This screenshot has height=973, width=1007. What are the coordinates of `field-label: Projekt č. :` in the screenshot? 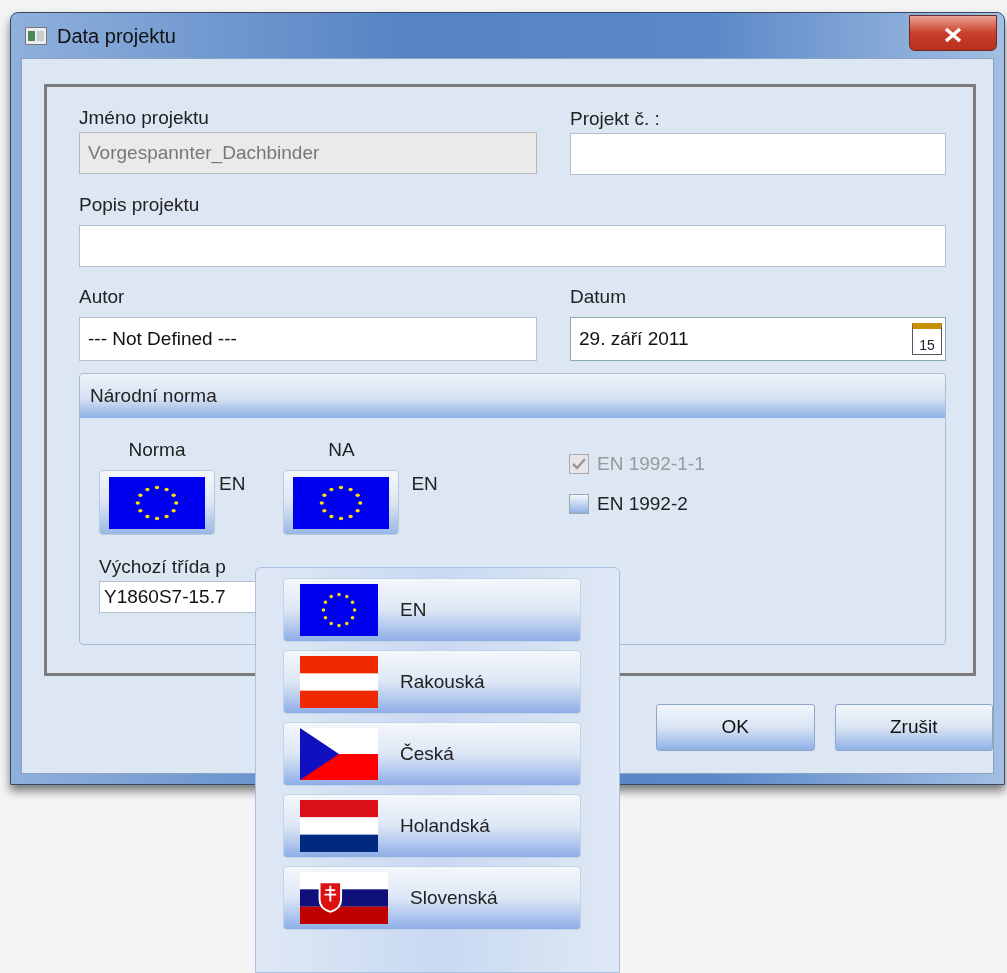 It's located at (615, 119).